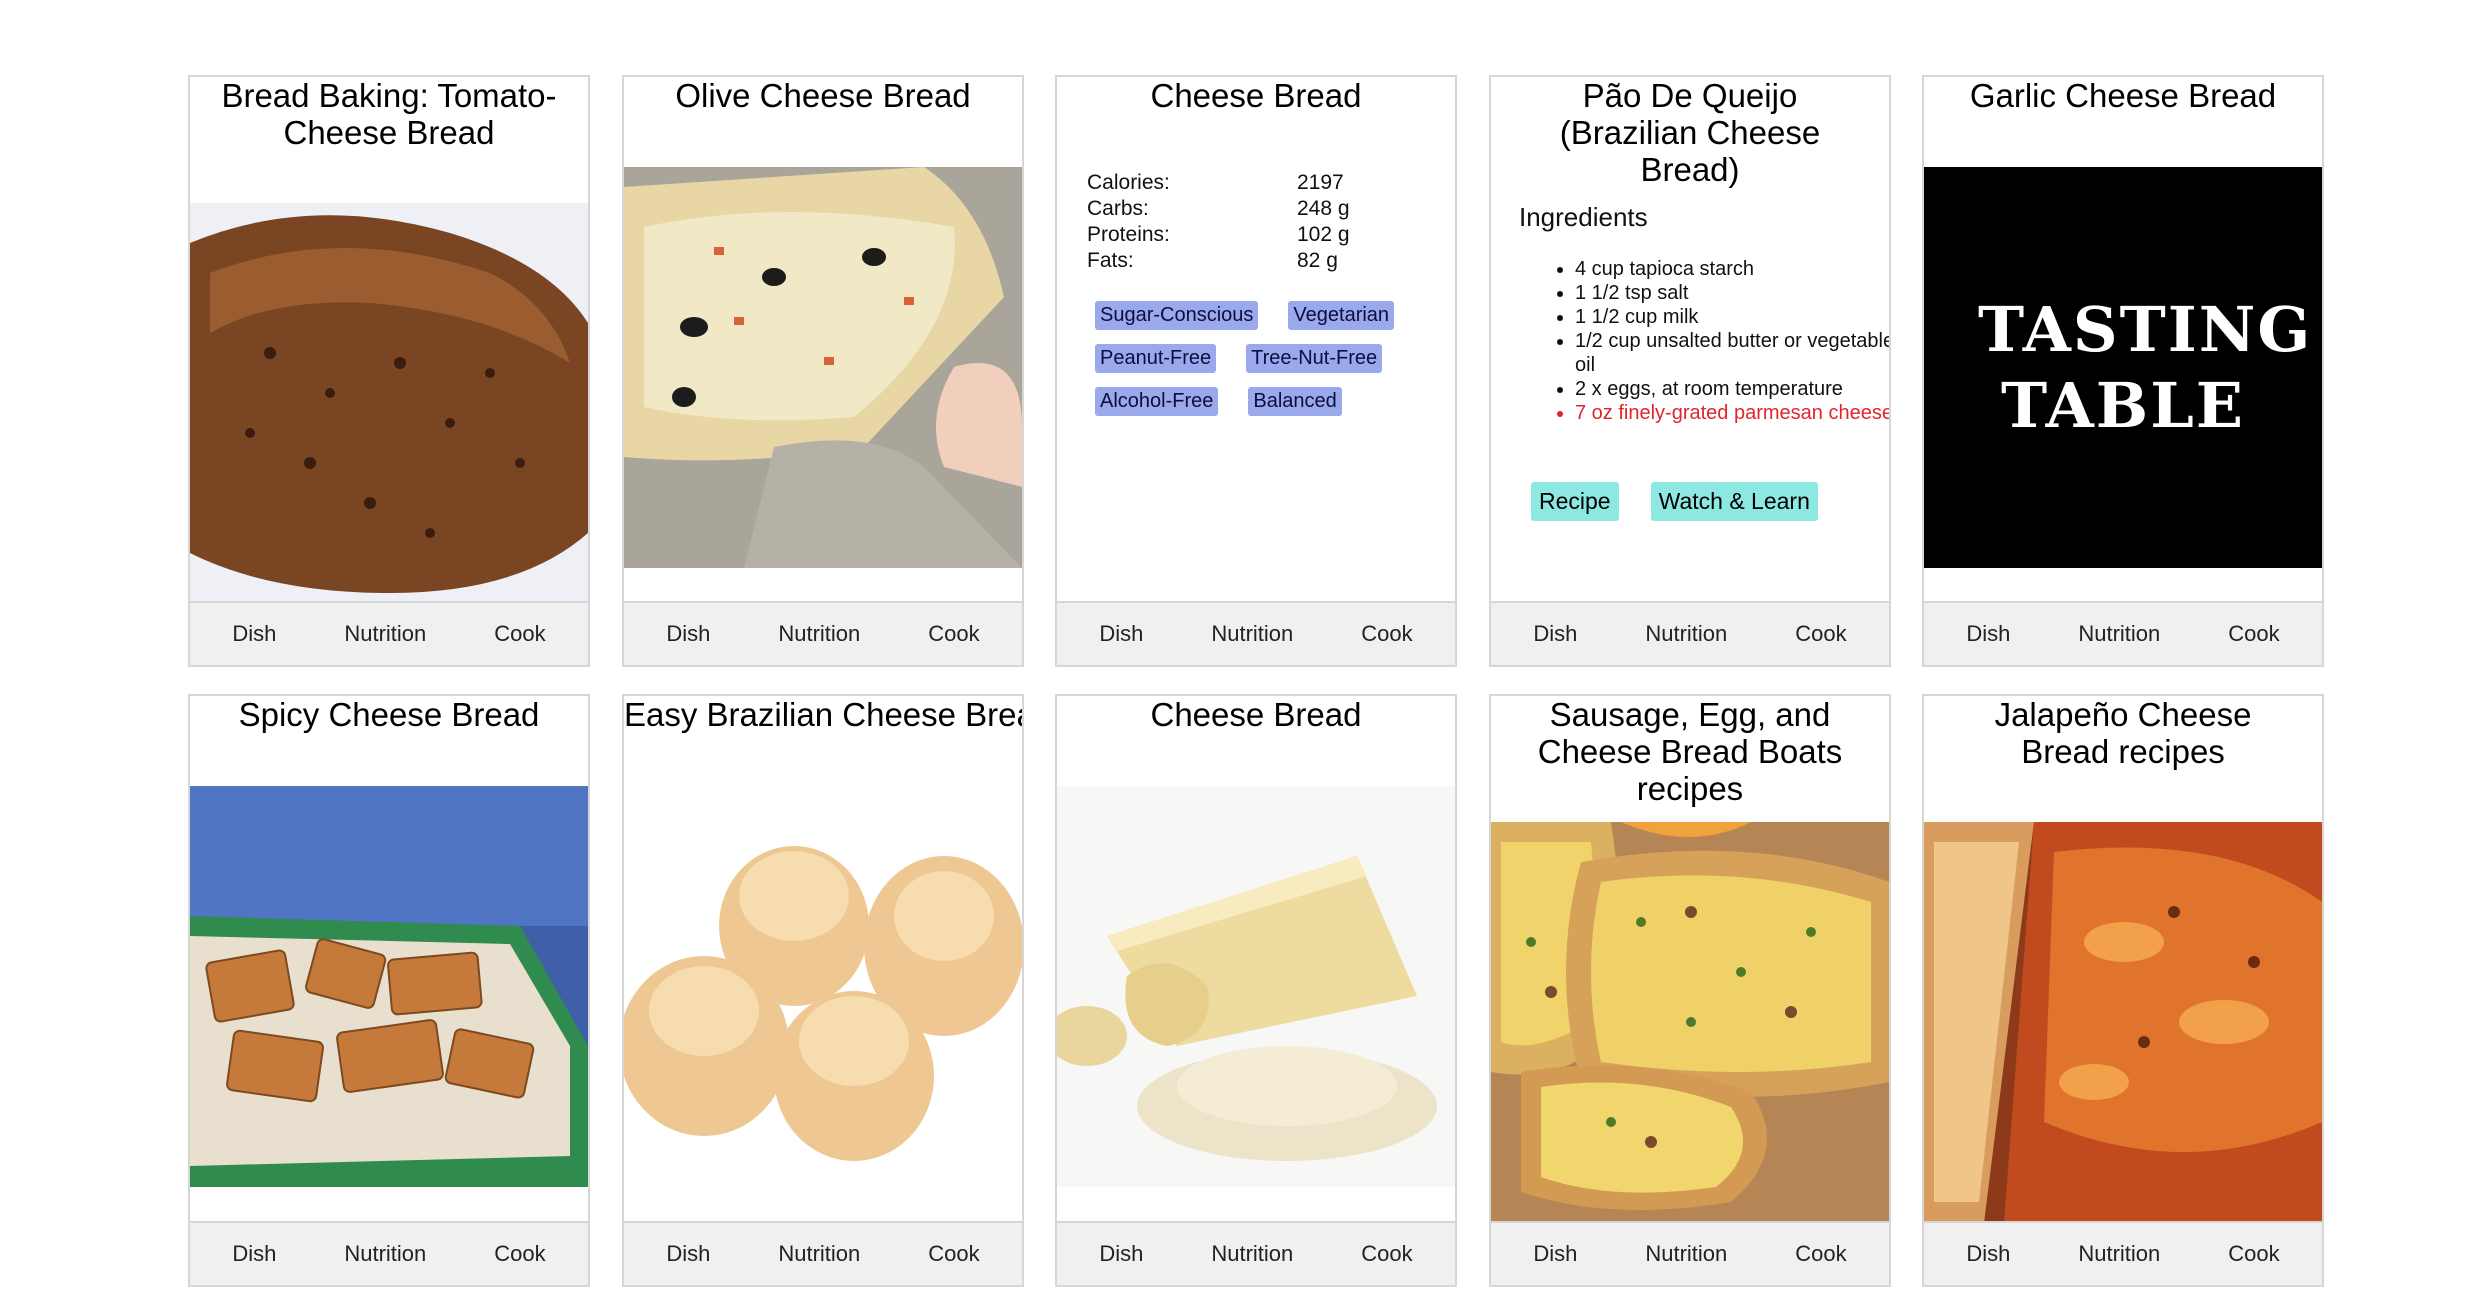  Describe the element at coordinates (2123, 95) in the screenshot. I see `card-title: Garlic Cheese Bread` at that location.